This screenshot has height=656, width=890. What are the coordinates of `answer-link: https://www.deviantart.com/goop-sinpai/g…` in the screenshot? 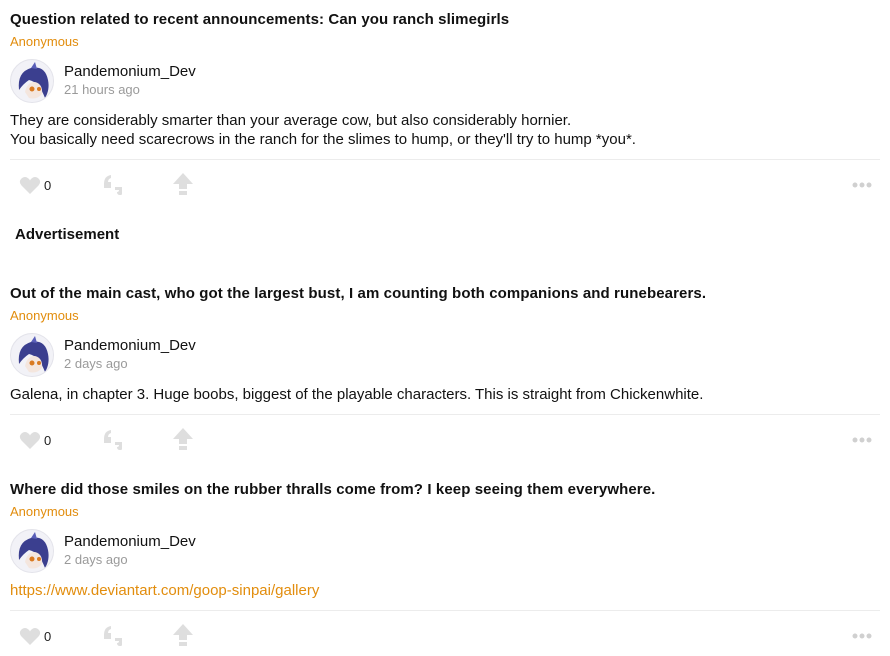 It's located at (164, 590).